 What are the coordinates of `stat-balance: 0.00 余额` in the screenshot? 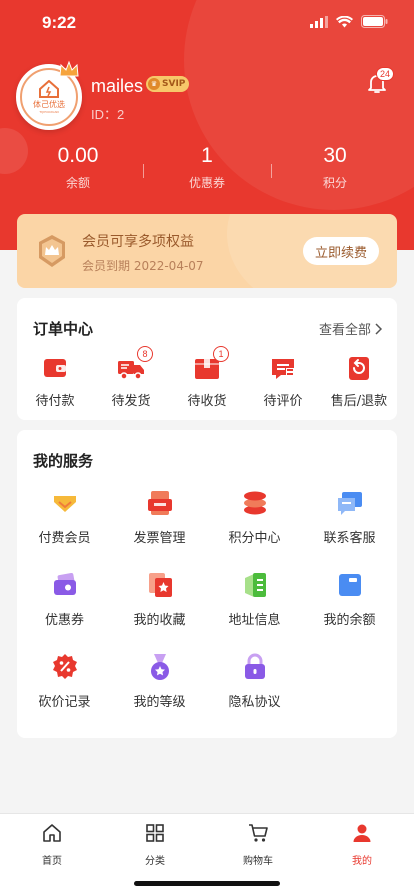 It's located at (78, 167).